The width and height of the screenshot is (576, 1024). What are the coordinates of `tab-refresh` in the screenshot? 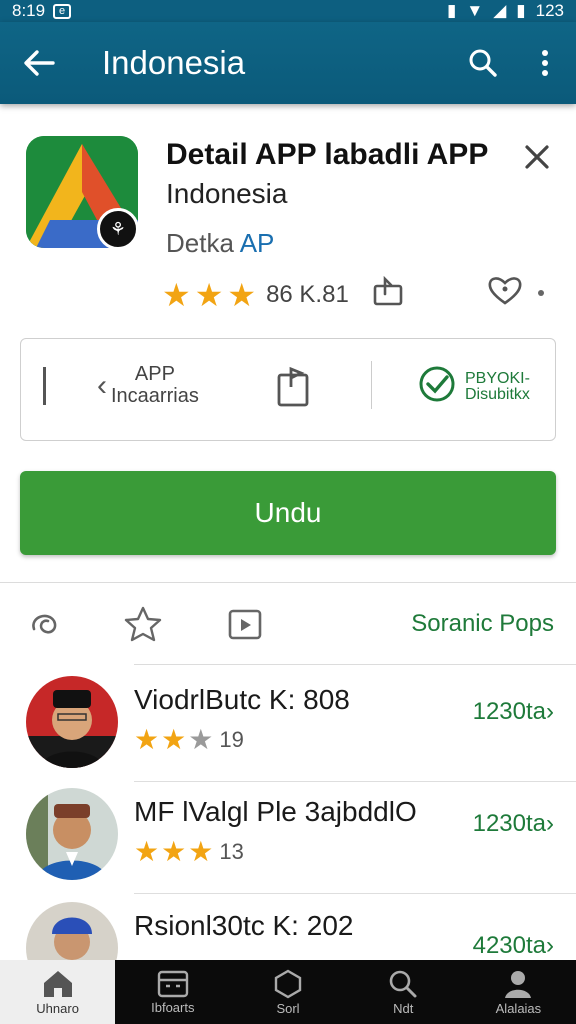 It's located at (46, 624).